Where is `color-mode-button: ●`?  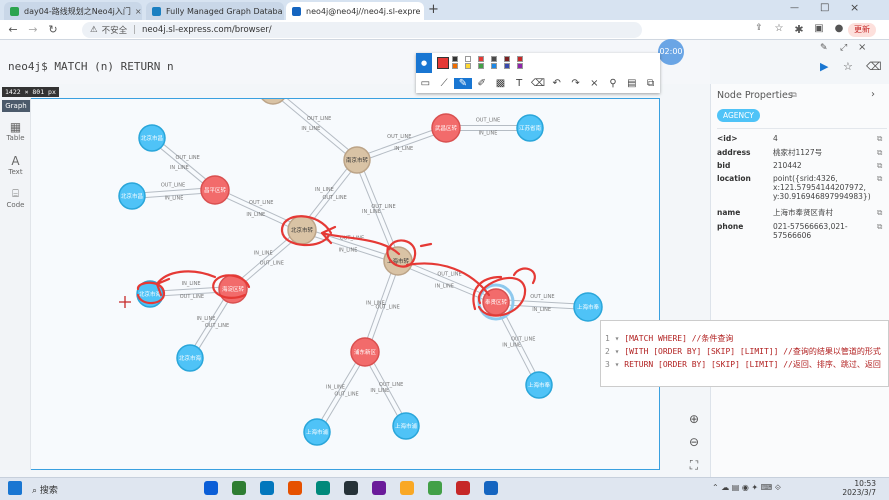
color-mode-button: ● is located at coordinates (424, 63).